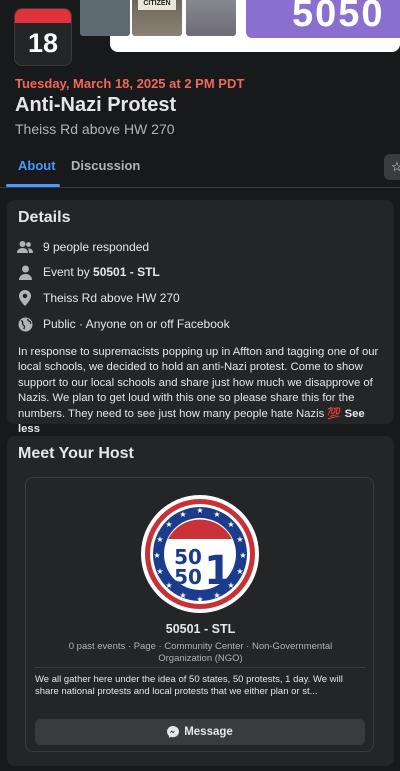 The width and height of the screenshot is (400, 771). Describe the element at coordinates (25, 247) in the screenshot. I see `people-icon` at that location.